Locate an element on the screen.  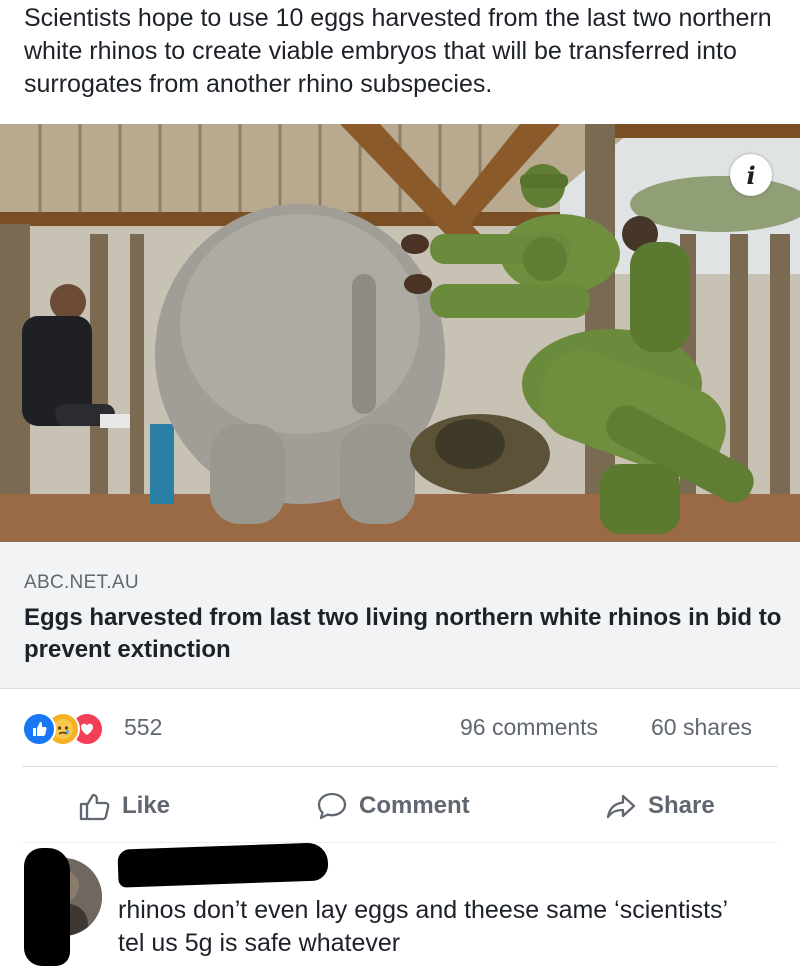
shares-count: 60 shares is located at coordinates (701, 727).